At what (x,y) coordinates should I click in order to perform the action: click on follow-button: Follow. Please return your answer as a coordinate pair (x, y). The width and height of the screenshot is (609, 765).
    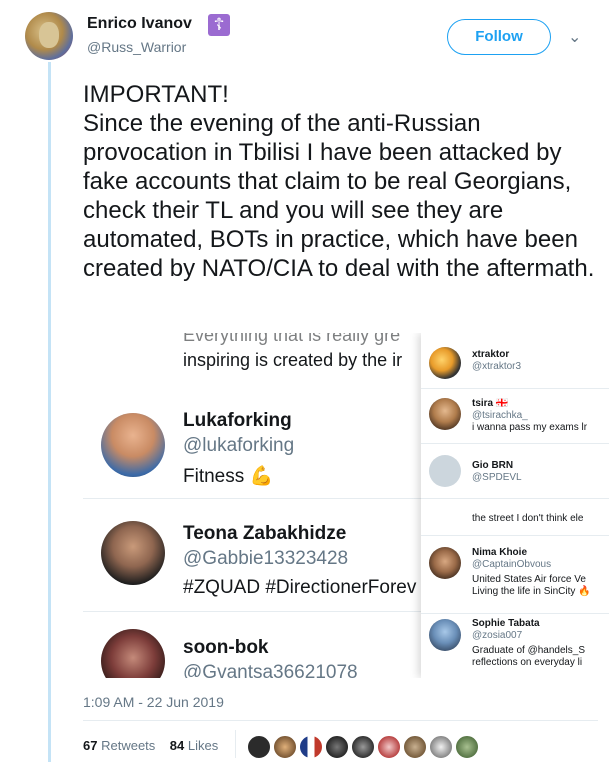
    Looking at the image, I should click on (499, 37).